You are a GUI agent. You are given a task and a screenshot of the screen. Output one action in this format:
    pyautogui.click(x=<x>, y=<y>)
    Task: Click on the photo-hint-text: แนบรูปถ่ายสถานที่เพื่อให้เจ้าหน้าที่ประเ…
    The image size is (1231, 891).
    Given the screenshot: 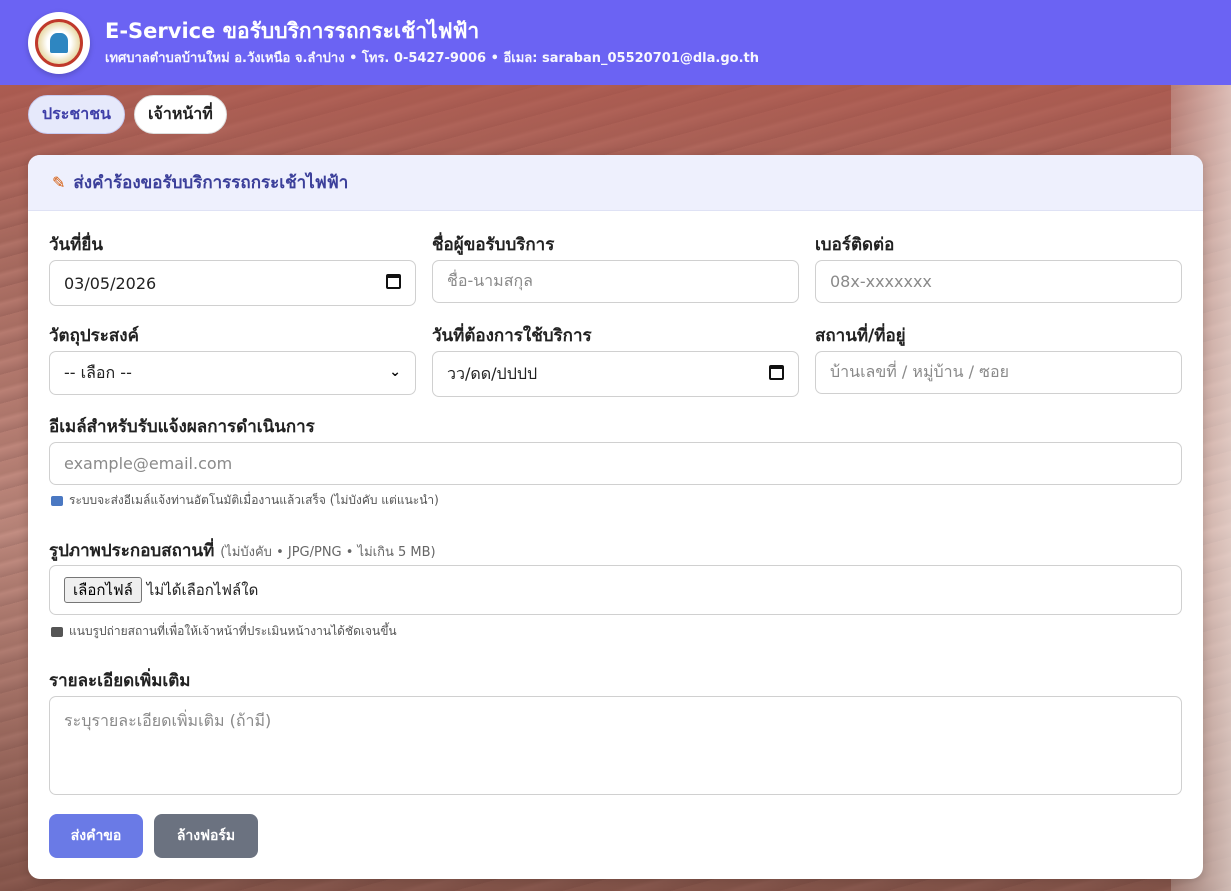 What is the action you would take?
    pyautogui.click(x=233, y=631)
    